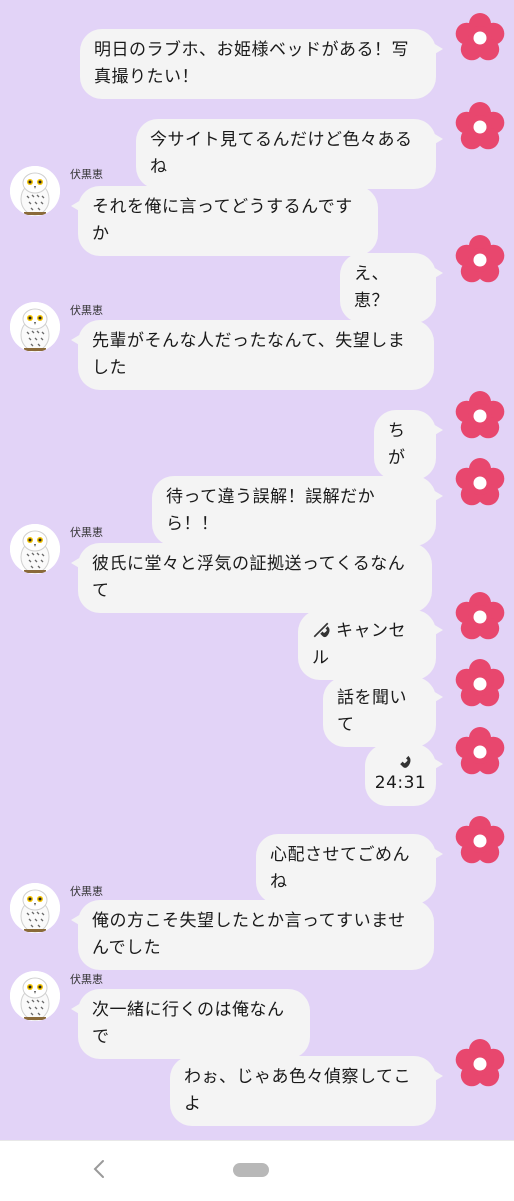 The image size is (514, 1201). I want to click on message-bubble: 話を聞いて, so click(383, 712).